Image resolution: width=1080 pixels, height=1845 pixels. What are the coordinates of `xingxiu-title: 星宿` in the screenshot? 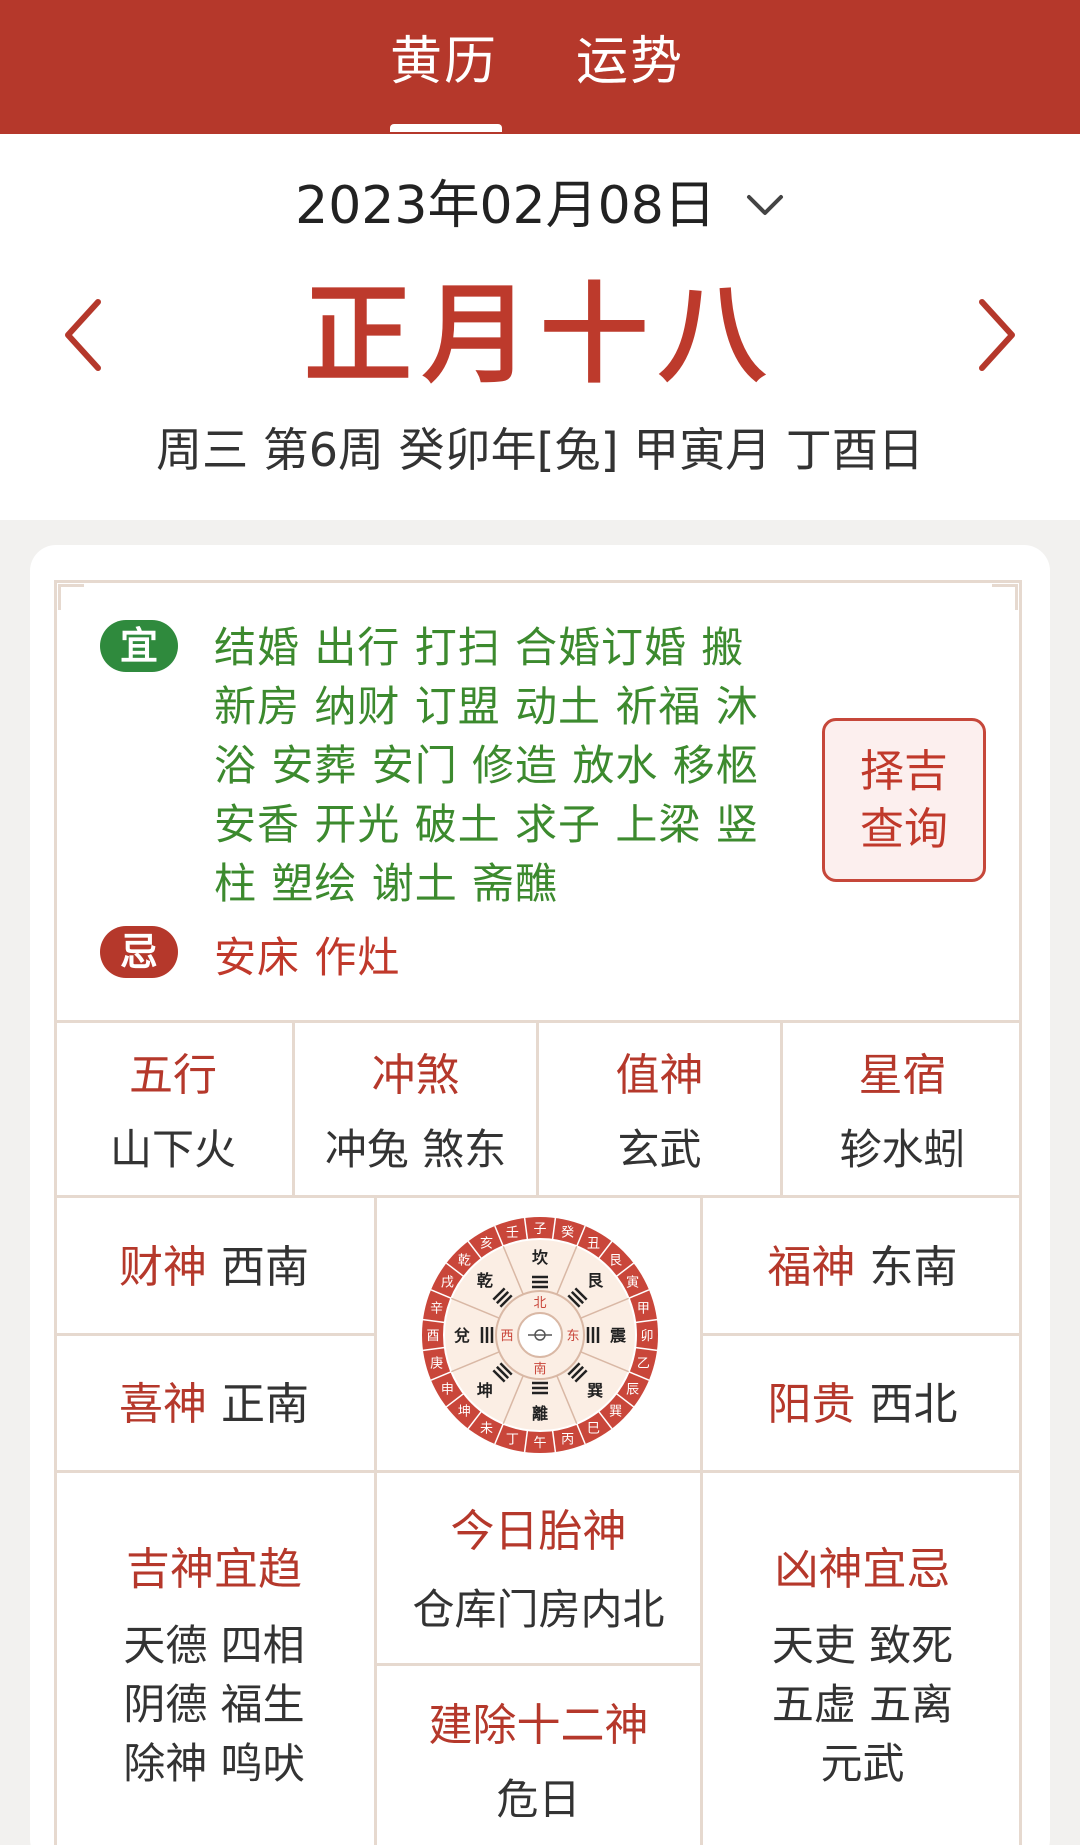 It's located at (902, 1075).